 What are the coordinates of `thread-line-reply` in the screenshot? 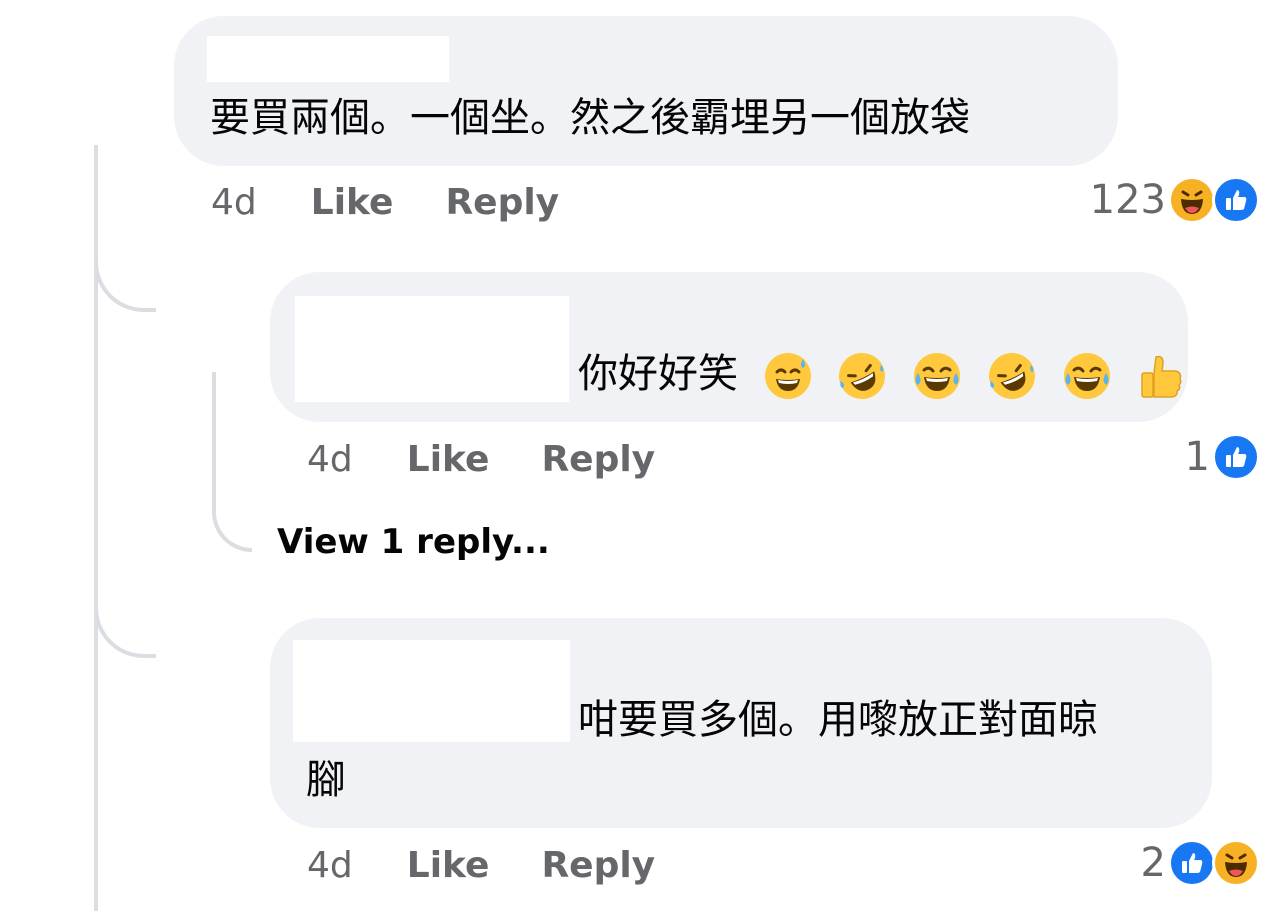 It's located at (232, 462).